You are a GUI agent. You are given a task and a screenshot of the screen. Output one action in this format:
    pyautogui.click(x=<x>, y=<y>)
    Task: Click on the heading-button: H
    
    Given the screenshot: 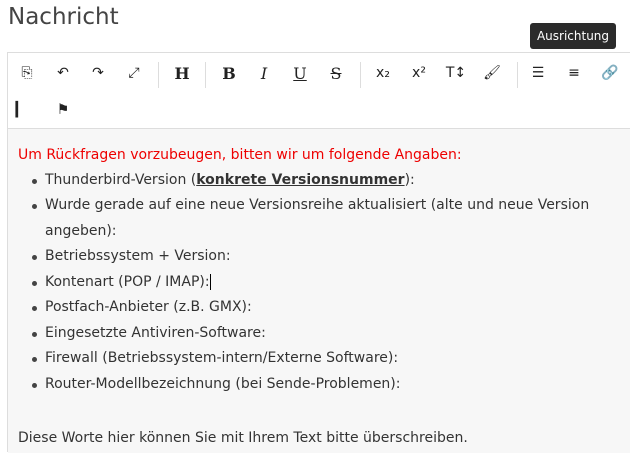 What is the action you would take?
    pyautogui.click(x=182, y=73)
    